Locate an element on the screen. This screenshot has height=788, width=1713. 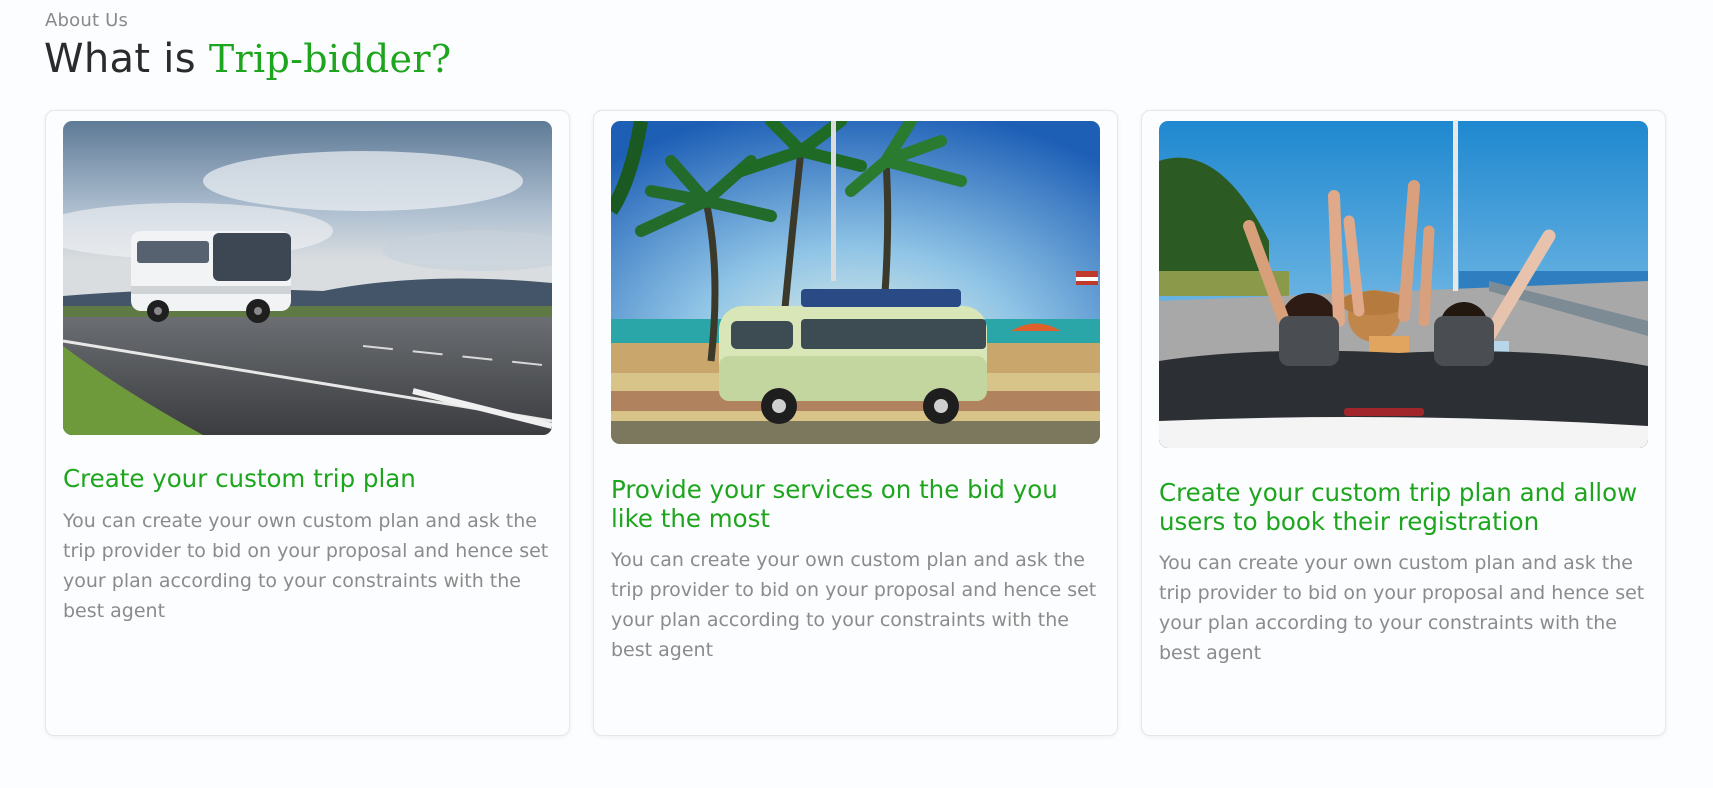
bus-on-highway-image is located at coordinates (307, 278).